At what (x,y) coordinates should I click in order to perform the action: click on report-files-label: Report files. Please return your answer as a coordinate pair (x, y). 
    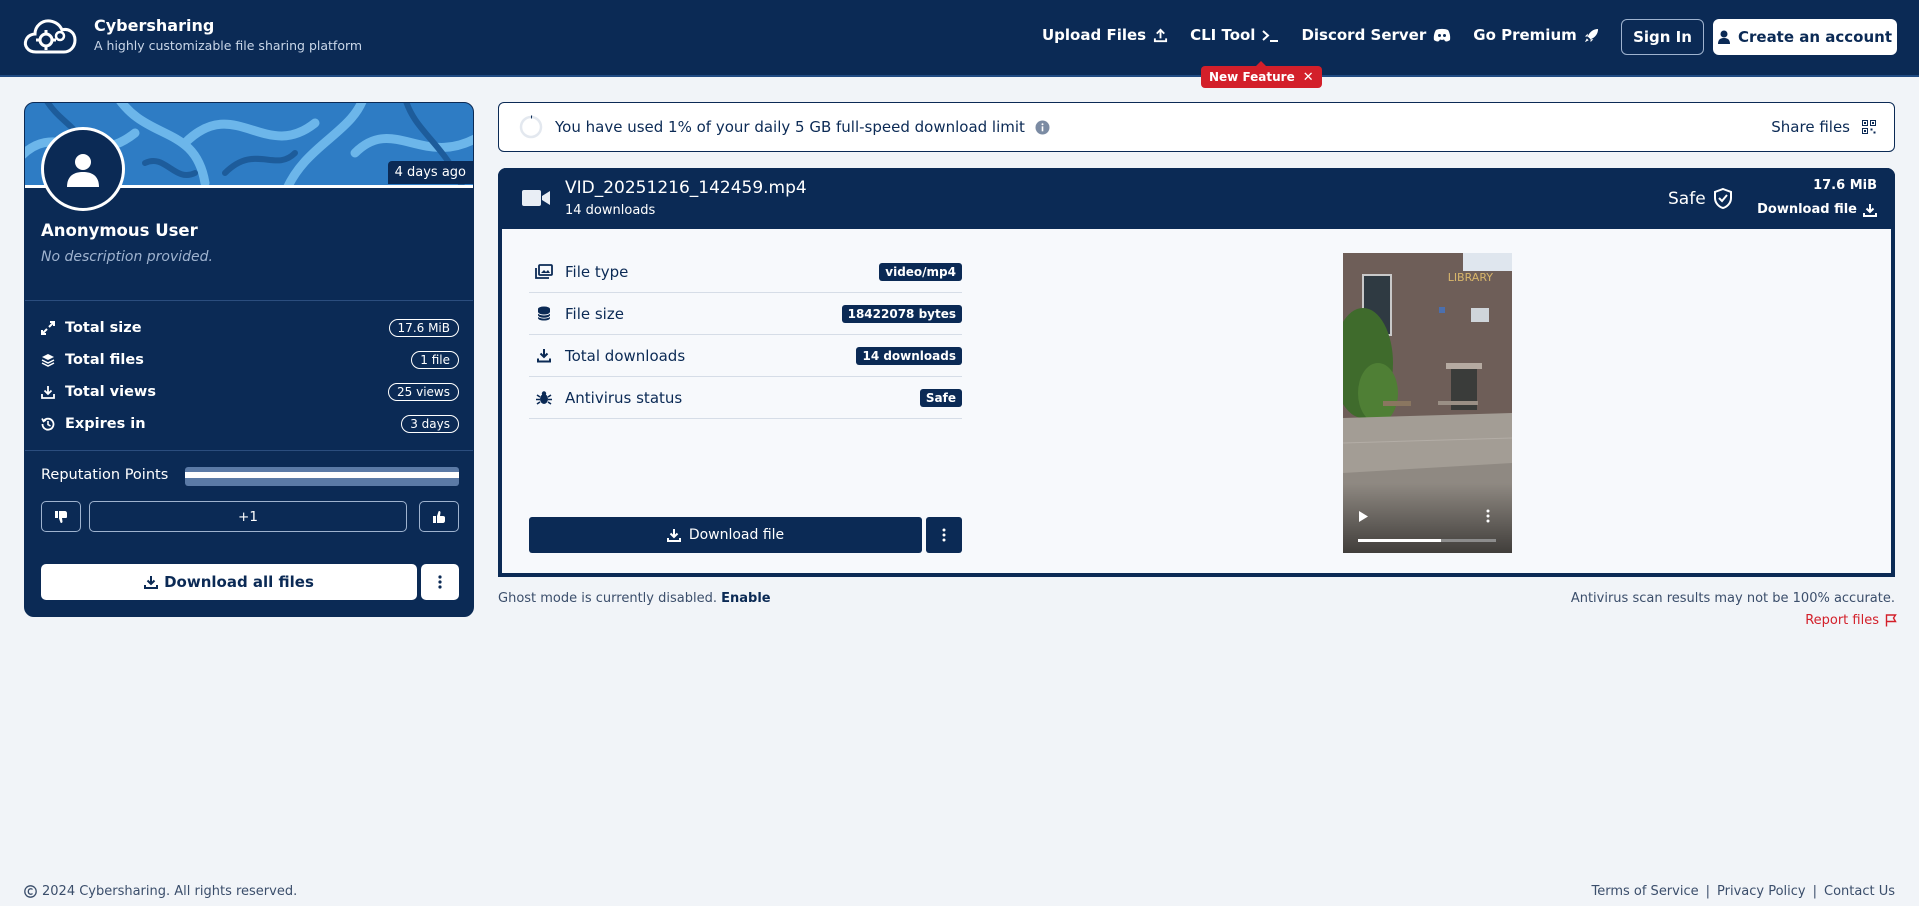
    Looking at the image, I should click on (1842, 620).